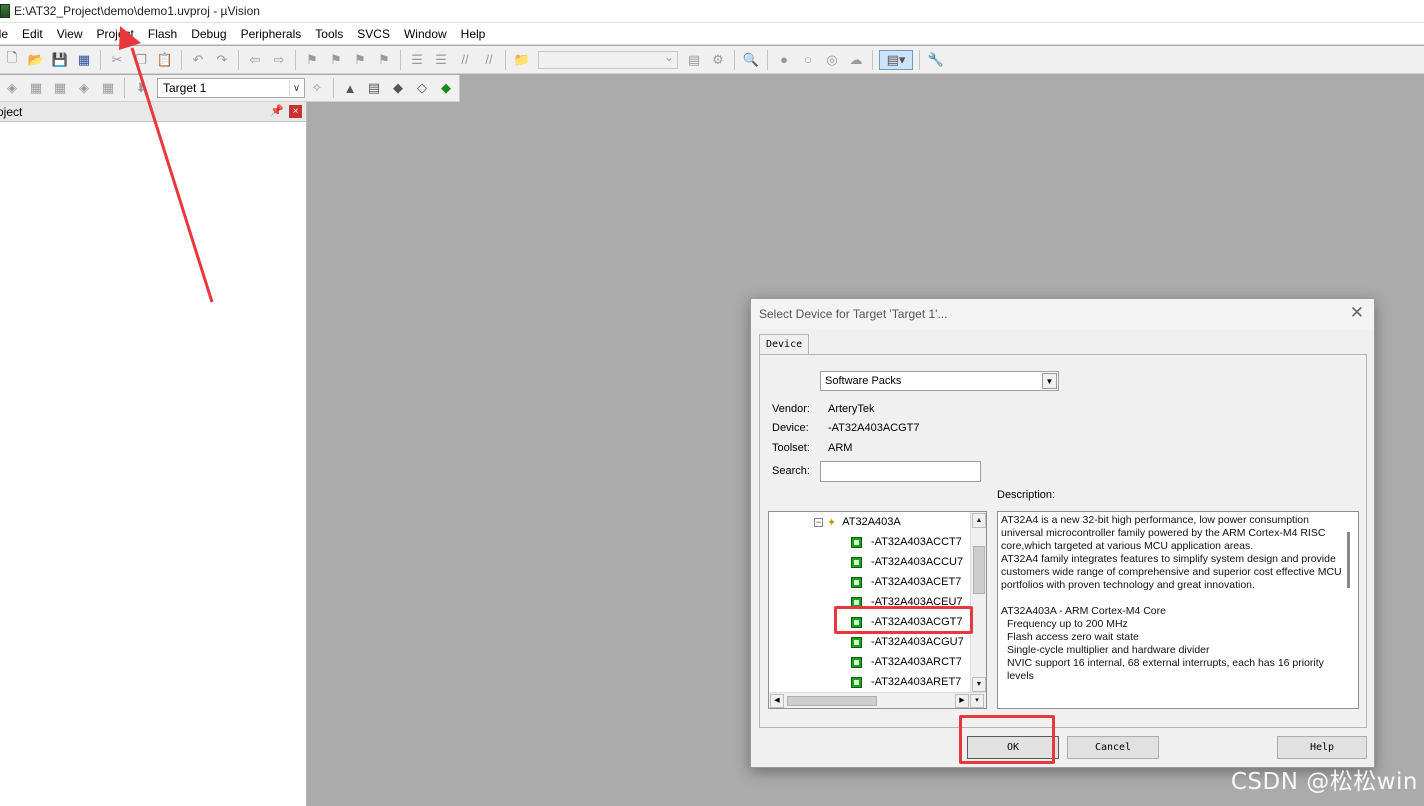 The height and width of the screenshot is (806, 1424). What do you see at coordinates (317, 88) in the screenshot?
I see `target-options-icon: ✧` at bounding box center [317, 88].